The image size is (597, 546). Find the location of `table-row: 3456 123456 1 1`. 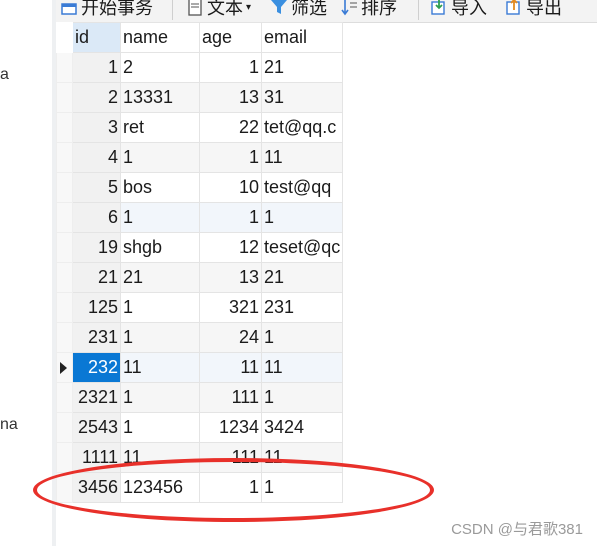

table-row: 3456 123456 1 1 is located at coordinates (200, 487).